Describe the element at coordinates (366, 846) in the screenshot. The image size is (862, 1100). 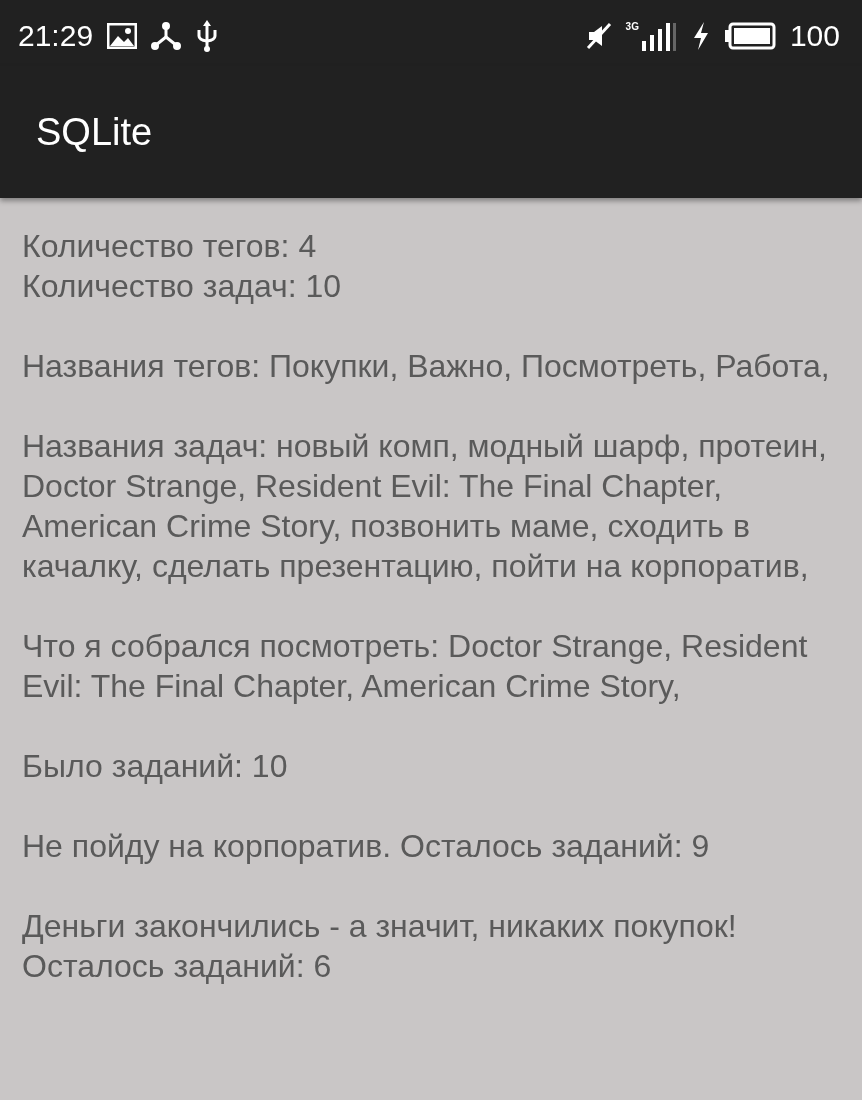
I see `text-line: Не пойду на корпоратив. Осталось заданий: 9` at that location.